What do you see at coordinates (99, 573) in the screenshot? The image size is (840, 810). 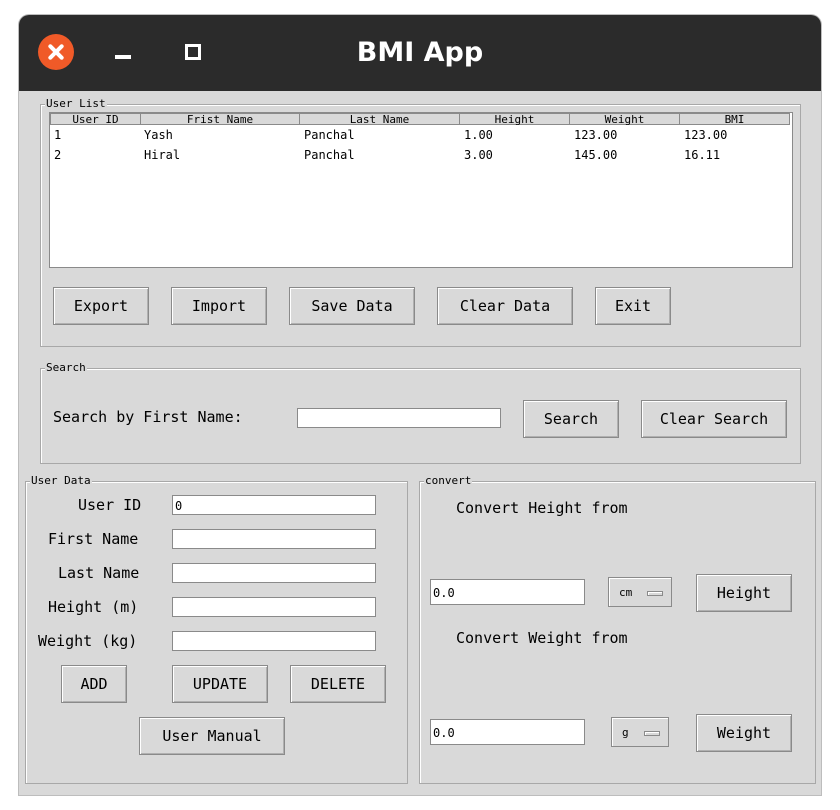 I see `last-name-label: Last Name` at bounding box center [99, 573].